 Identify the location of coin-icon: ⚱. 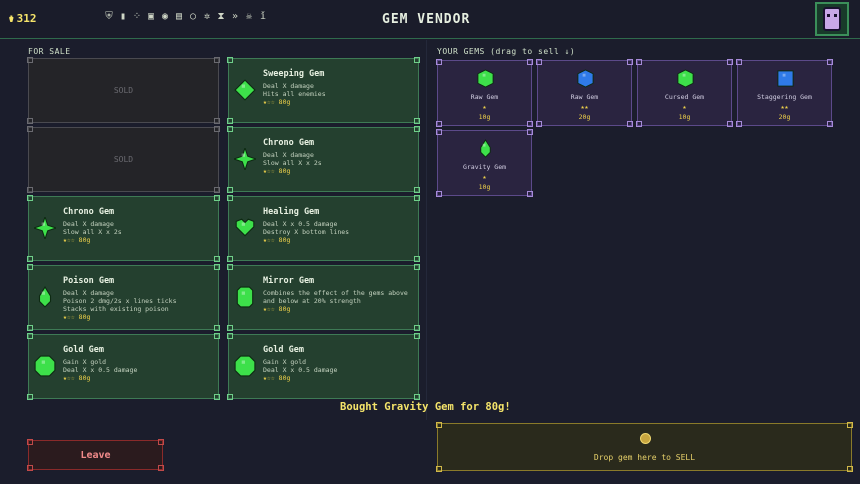
(11, 18).